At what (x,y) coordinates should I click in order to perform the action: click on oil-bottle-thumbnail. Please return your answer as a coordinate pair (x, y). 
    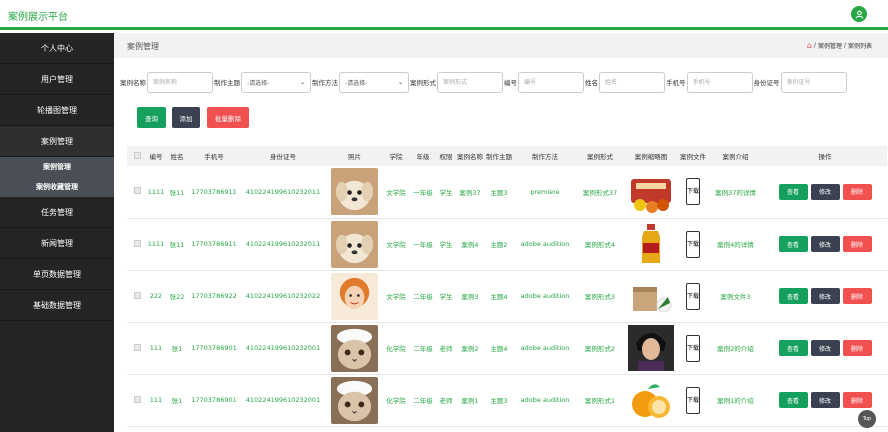
    Looking at the image, I should click on (651, 244).